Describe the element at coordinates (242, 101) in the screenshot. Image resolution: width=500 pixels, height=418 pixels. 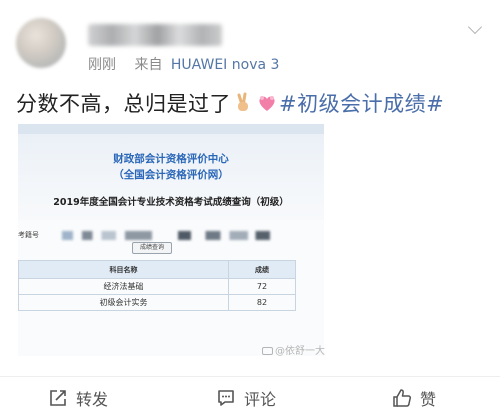
I see `victory-hand-emoji-icon` at that location.